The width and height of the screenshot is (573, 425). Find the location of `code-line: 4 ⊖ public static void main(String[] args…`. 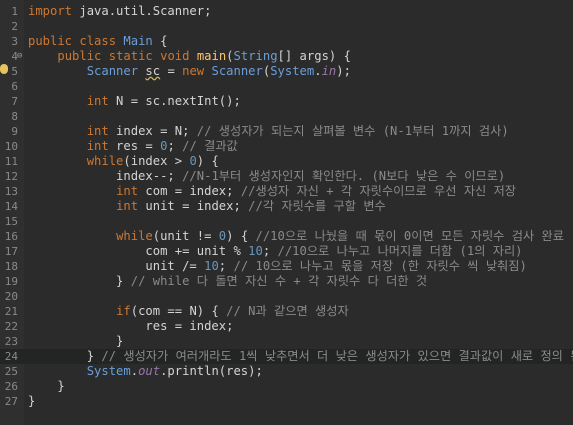

code-line: 4 ⊖ public static void main(String[] args… is located at coordinates (286, 56).